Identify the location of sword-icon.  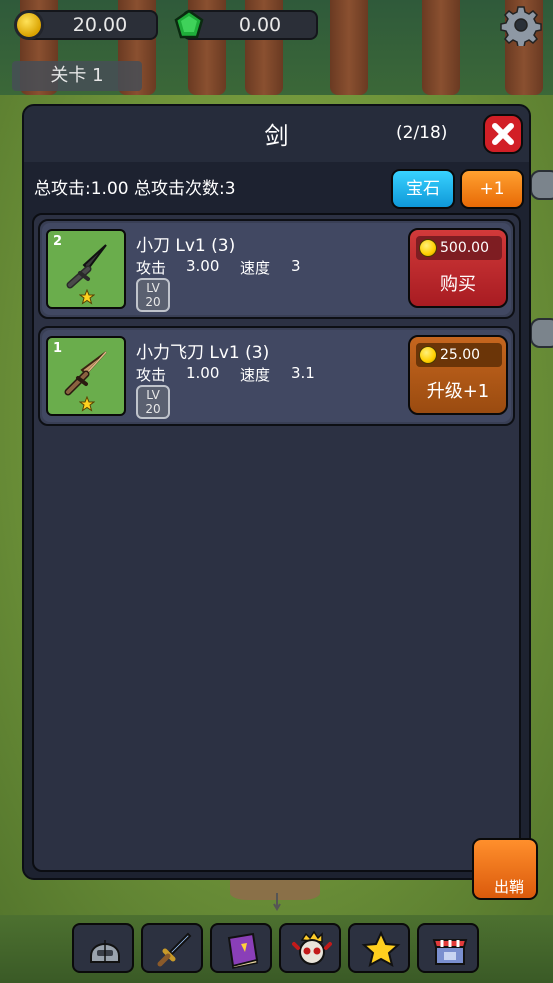
(174, 949).